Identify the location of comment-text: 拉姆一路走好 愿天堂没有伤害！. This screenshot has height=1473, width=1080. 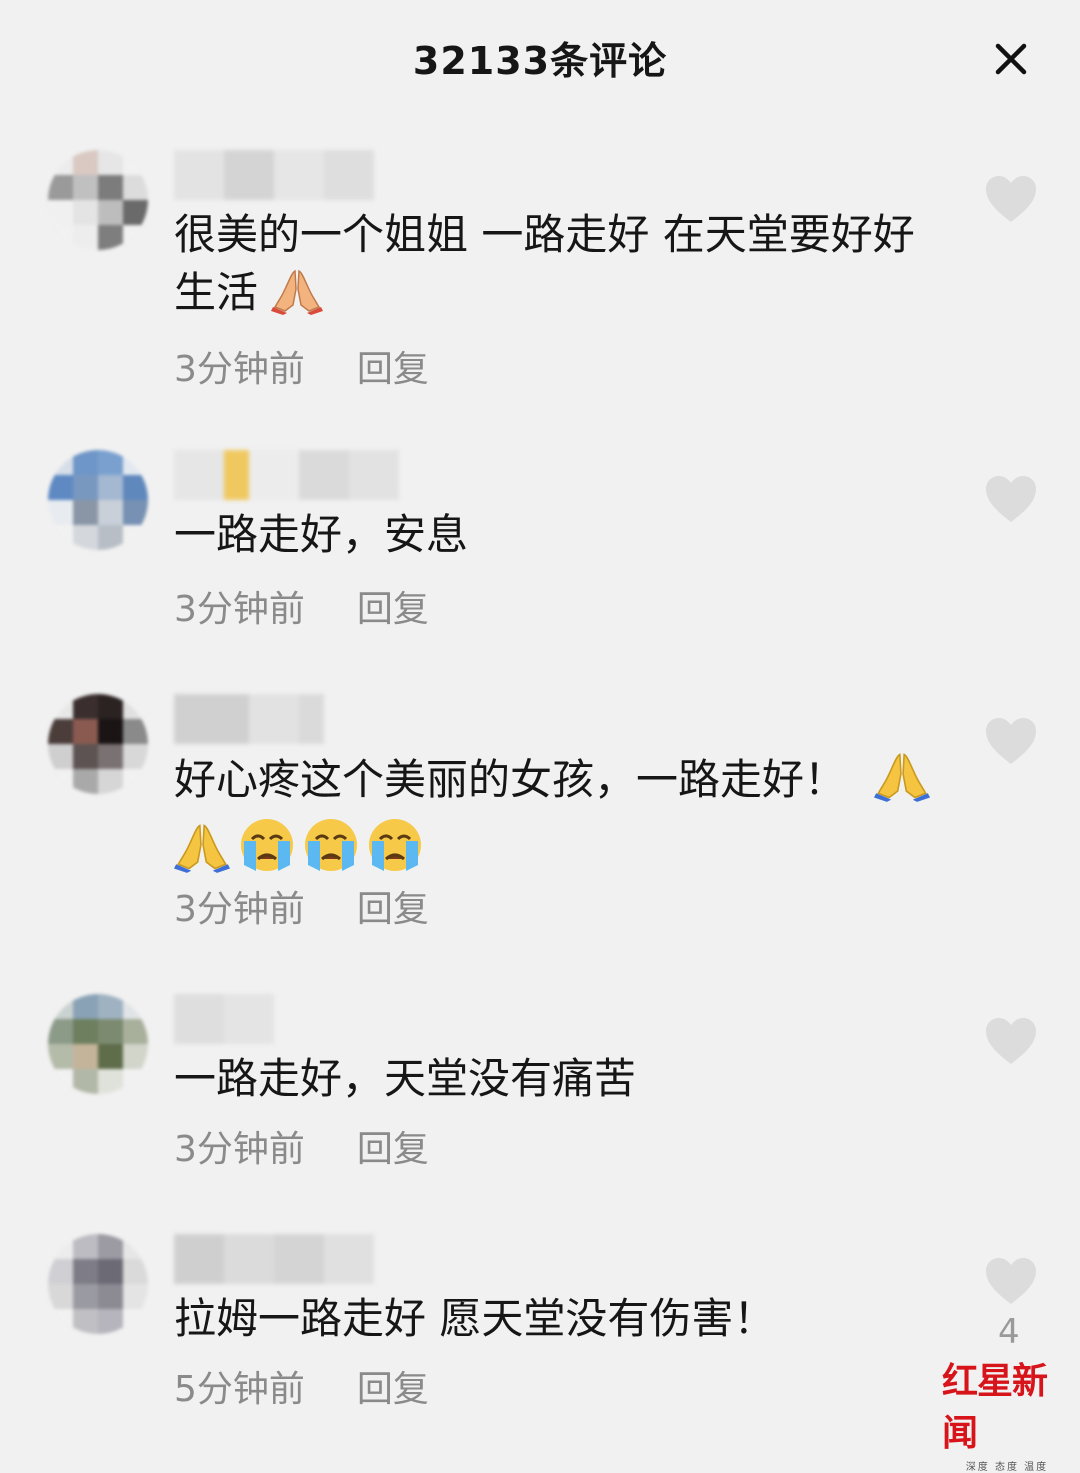
(559, 1319).